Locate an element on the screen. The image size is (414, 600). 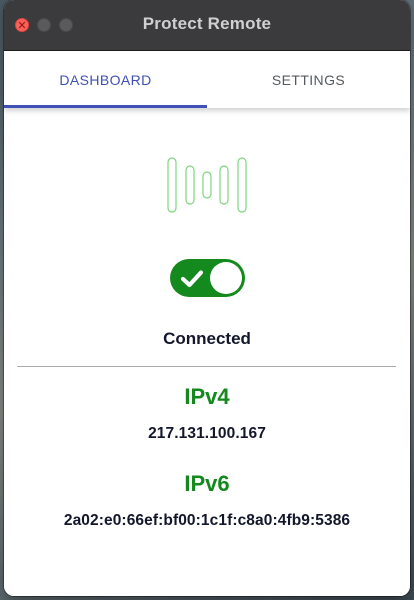
tab-bar: DASHBOARD SETTINGS is located at coordinates (207, 79).